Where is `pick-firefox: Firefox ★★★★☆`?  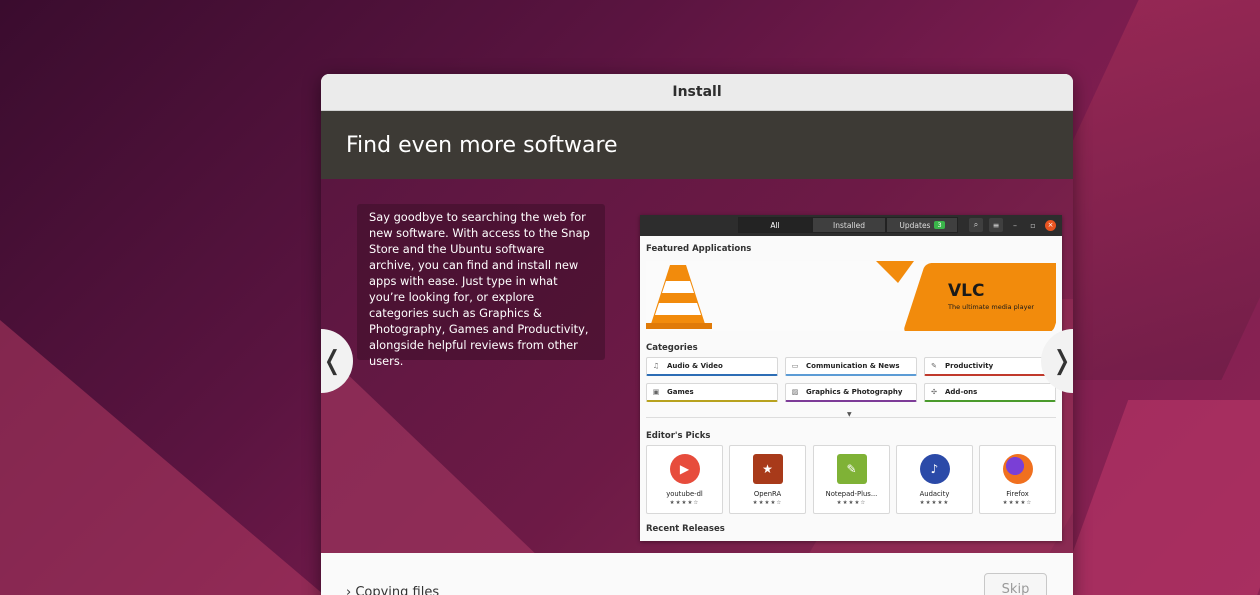 pick-firefox: Firefox ★★★★☆ is located at coordinates (1017, 479).